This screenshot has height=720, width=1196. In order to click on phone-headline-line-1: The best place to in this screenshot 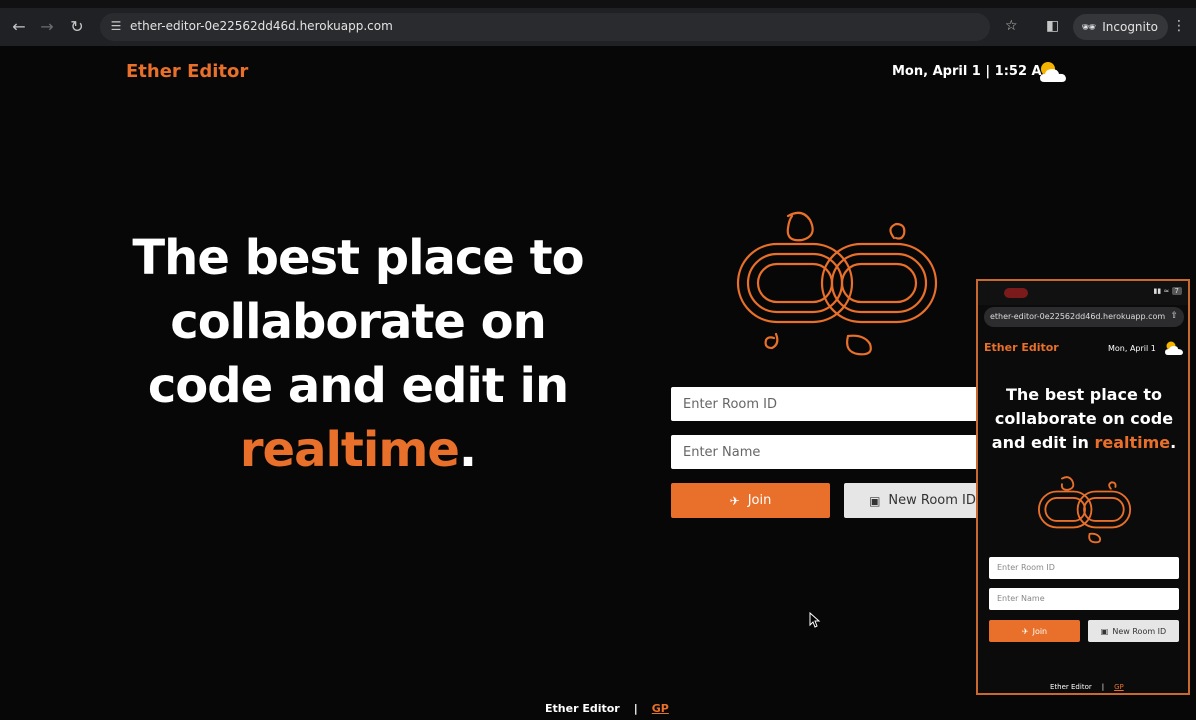, I will do `click(1084, 394)`.